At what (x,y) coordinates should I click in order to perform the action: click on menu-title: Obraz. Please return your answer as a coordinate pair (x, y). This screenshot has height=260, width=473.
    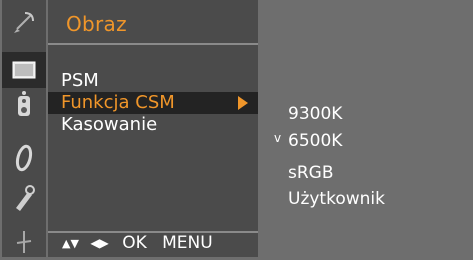
    Looking at the image, I should click on (96, 24).